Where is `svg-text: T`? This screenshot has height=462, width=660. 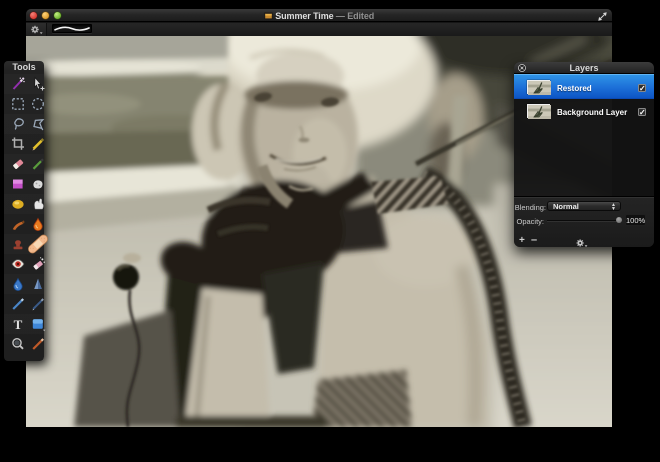 svg-text: T is located at coordinates (18, 324).